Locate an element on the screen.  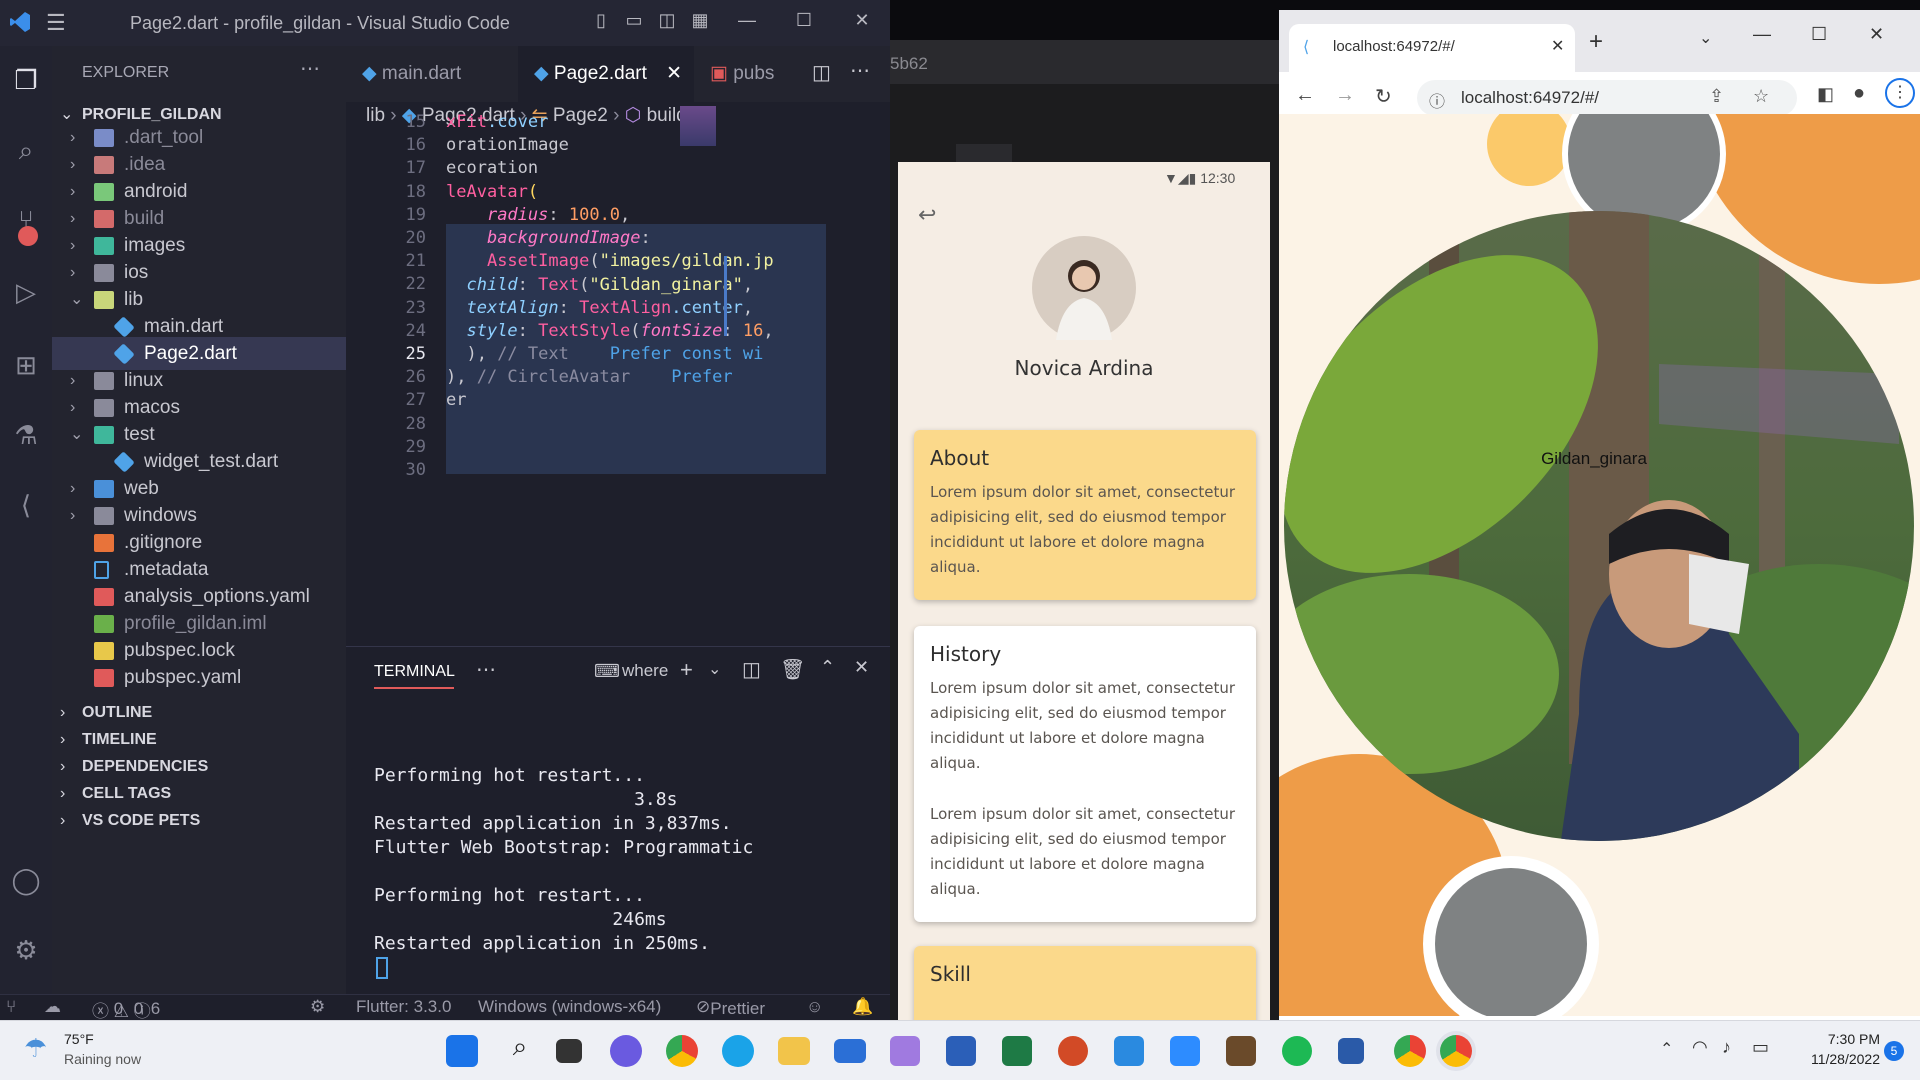
toggle-panel-icon: ▭ is located at coordinates (634, 20).